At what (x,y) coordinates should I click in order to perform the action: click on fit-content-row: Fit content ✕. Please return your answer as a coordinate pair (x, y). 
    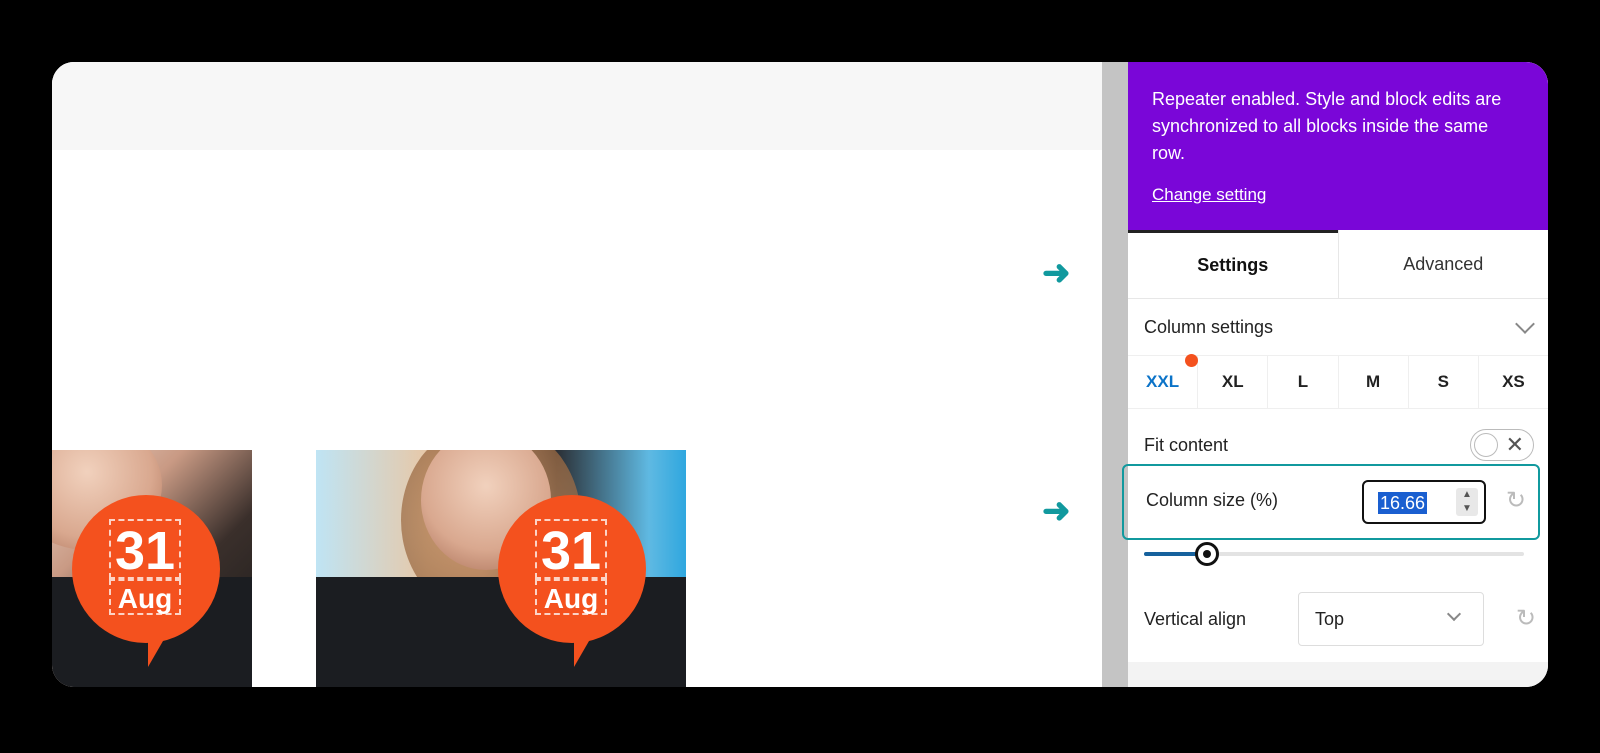
    Looking at the image, I should click on (1338, 445).